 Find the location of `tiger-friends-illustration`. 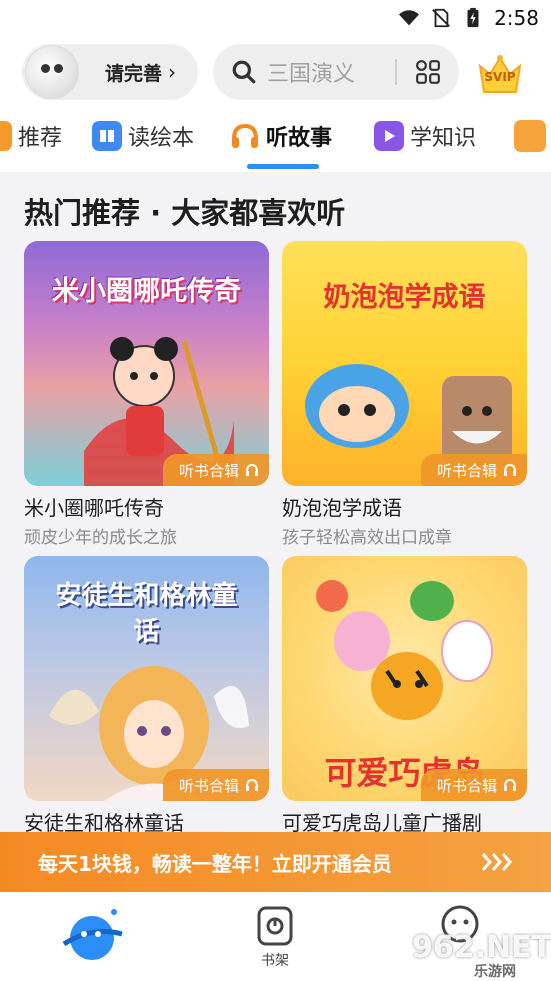

tiger-friends-illustration is located at coordinates (404, 650).